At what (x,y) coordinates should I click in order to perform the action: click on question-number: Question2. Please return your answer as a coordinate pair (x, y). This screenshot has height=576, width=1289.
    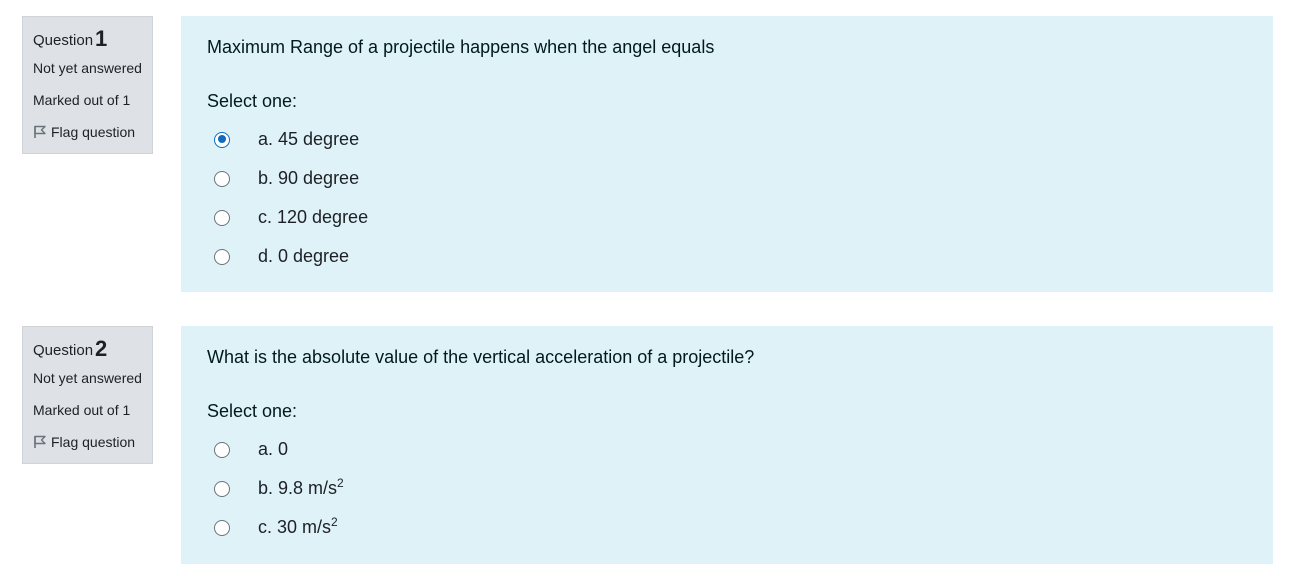
    Looking at the image, I should click on (87, 350).